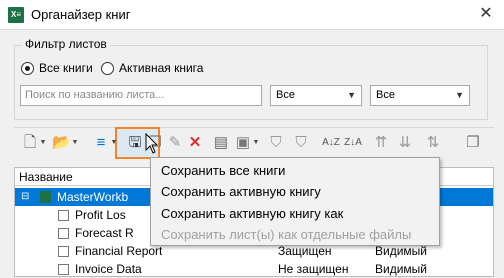  Describe the element at coordinates (81, 14) in the screenshot. I see `window-title: Органайзер книг` at that location.